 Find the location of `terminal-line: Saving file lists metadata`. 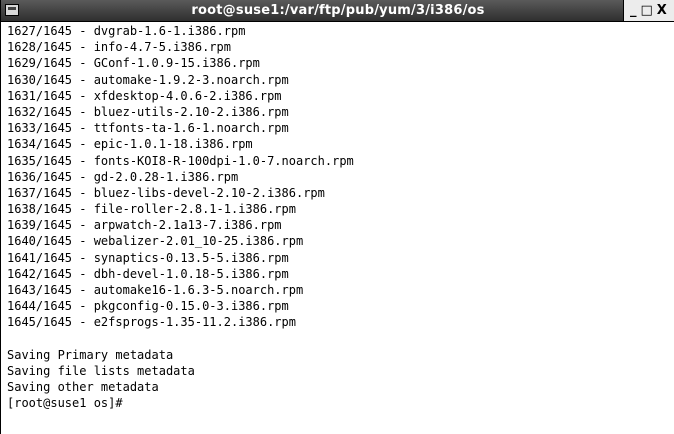

terminal-line: Saving file lists metadata is located at coordinates (101, 370).